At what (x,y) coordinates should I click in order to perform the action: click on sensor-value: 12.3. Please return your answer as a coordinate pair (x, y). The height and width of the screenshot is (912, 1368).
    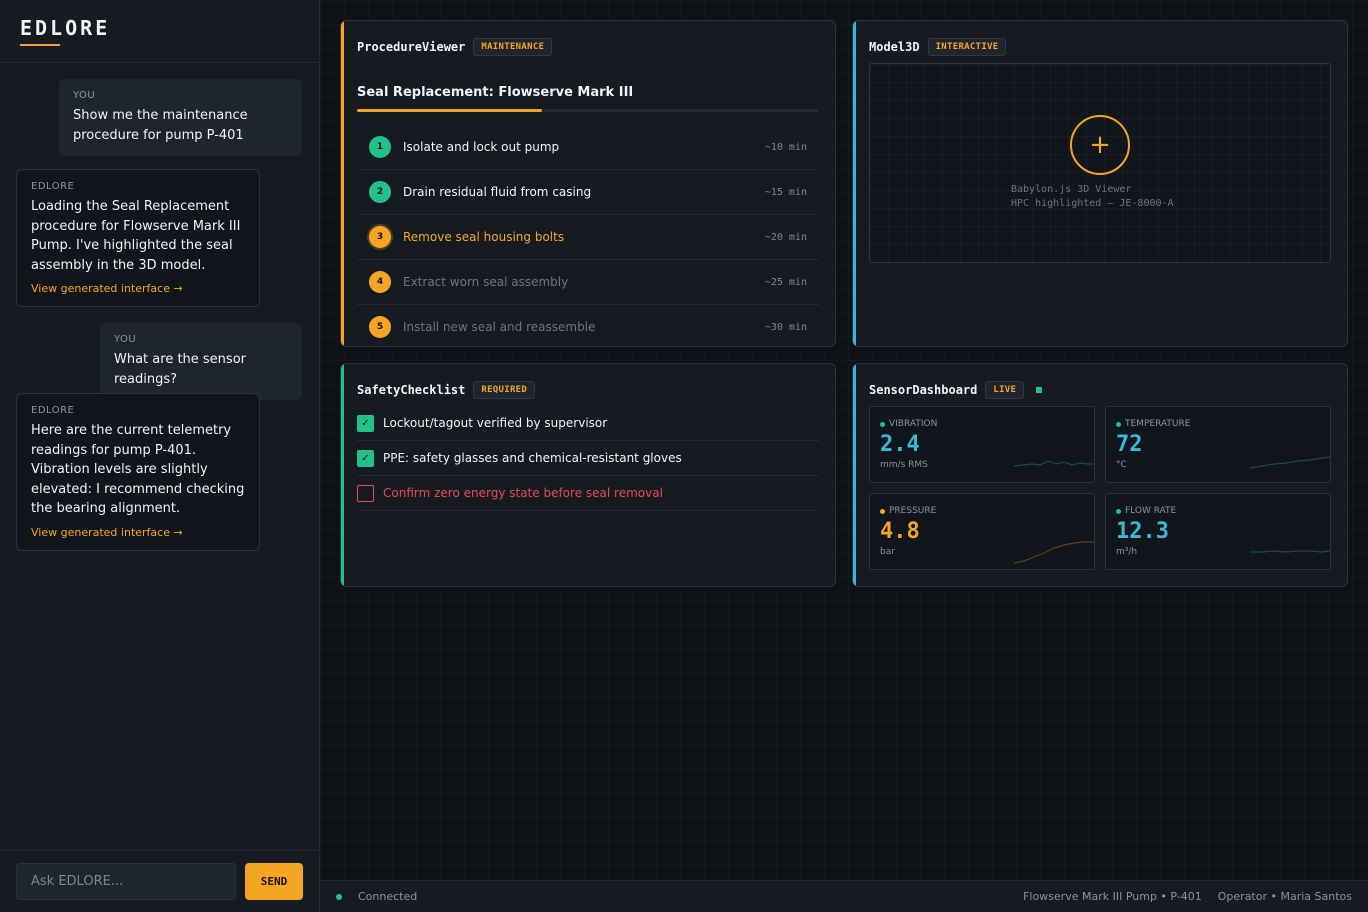
    Looking at the image, I should click on (1142, 531).